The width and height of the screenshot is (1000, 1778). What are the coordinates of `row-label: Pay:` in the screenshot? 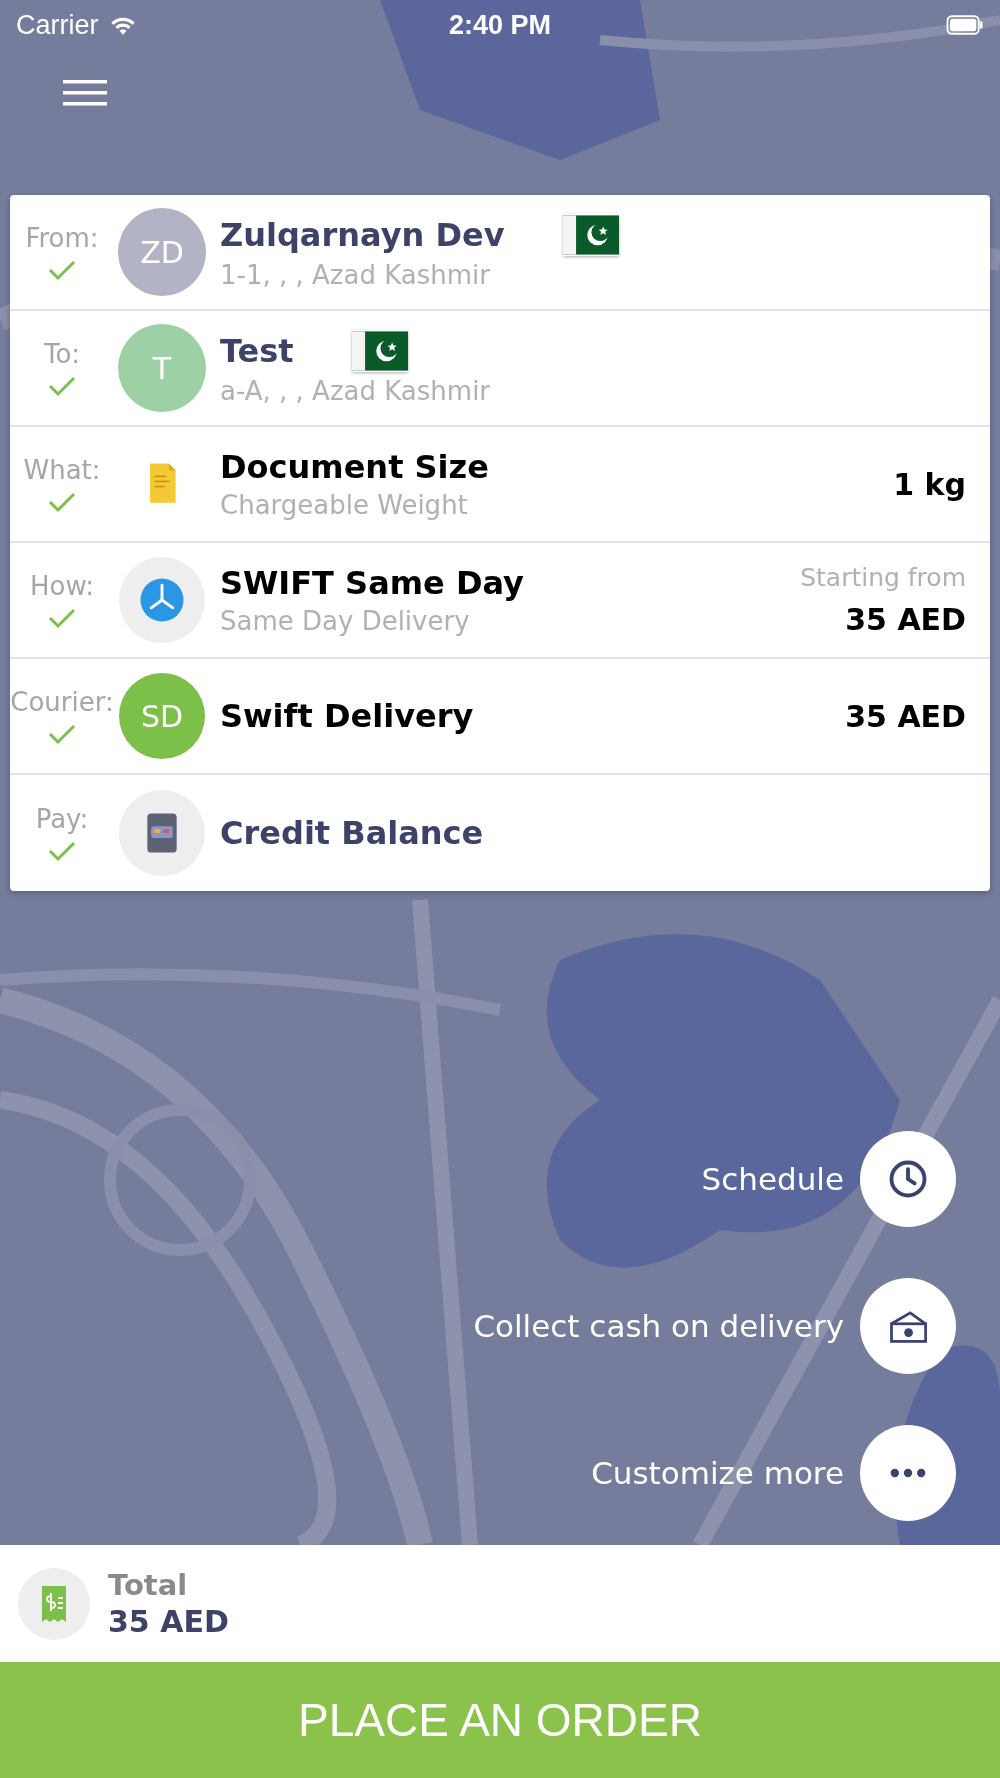 It's located at (62, 819).